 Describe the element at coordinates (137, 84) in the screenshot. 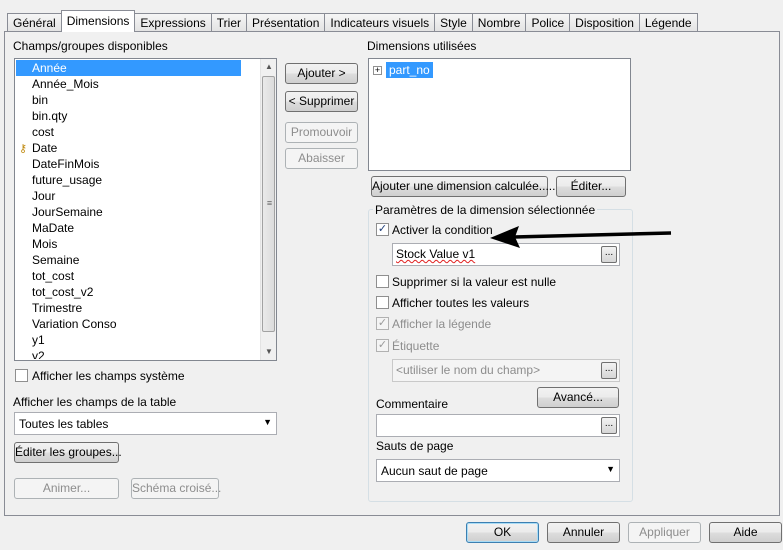

I see `list-item: Année_Mois` at that location.